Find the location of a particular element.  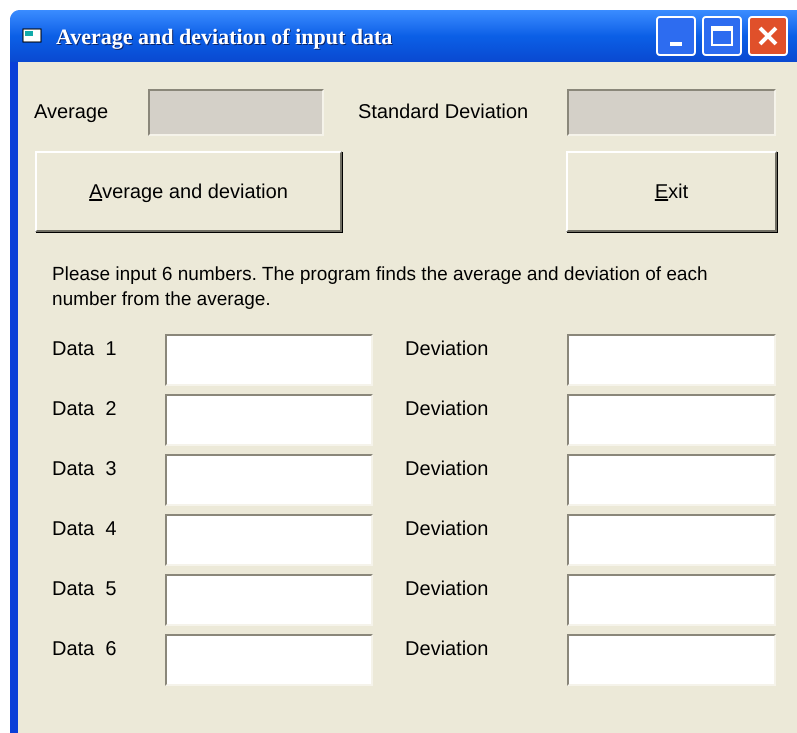

field-label: Standard Deviation is located at coordinates (444, 112).